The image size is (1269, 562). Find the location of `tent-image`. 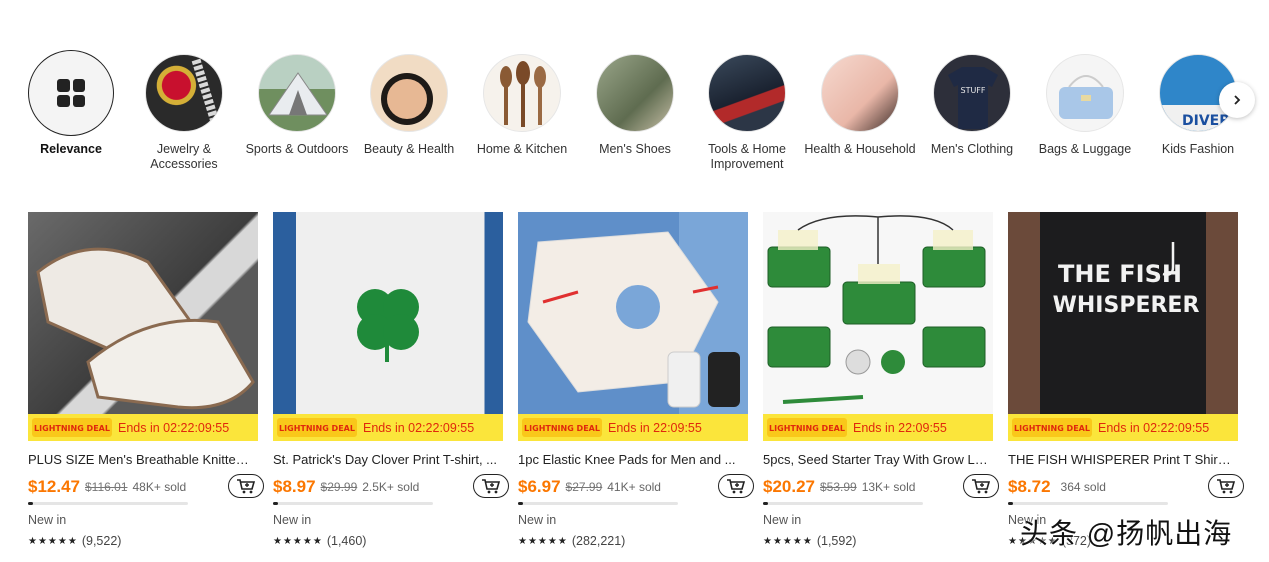

tent-image is located at coordinates (297, 93).